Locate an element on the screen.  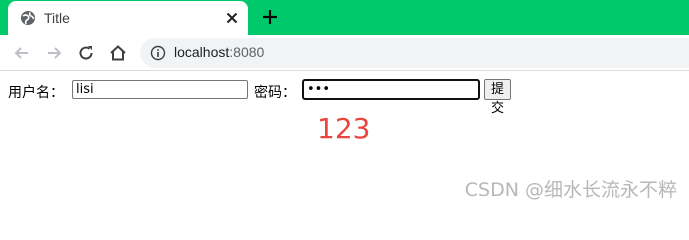
tab-title: Title is located at coordinates (57, 18).